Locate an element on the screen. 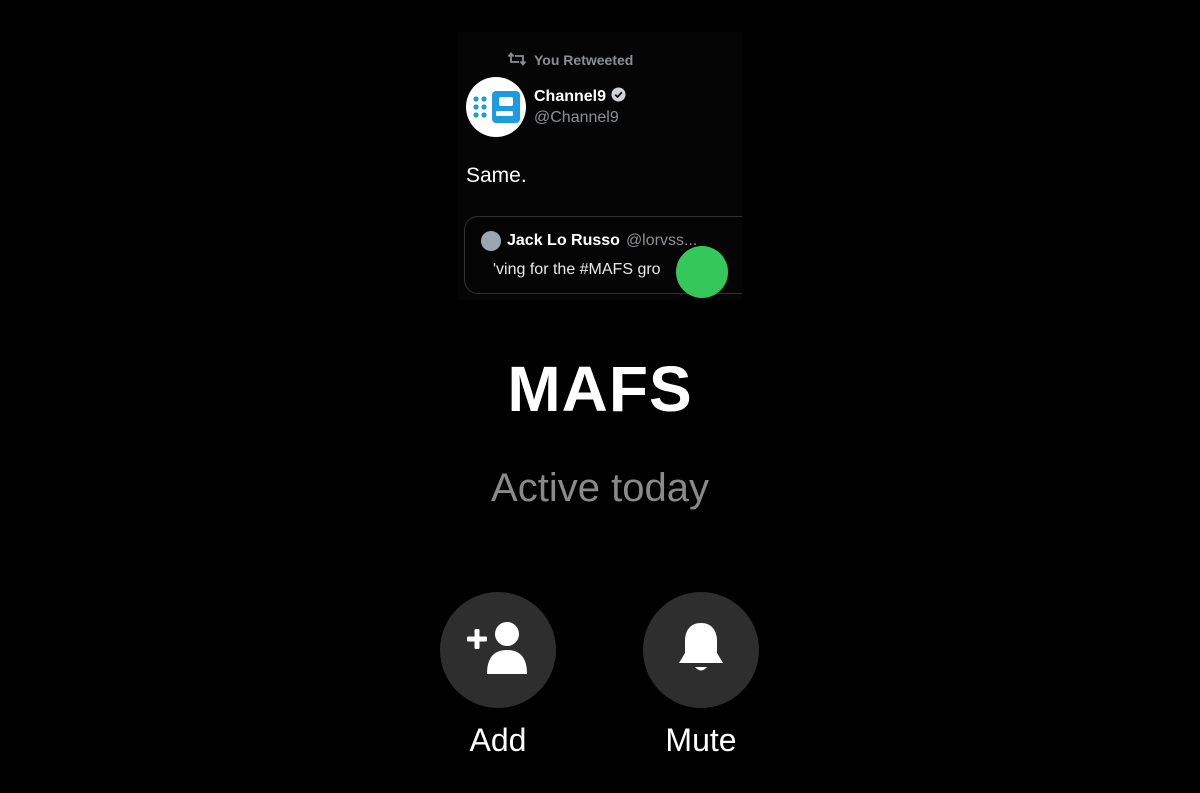  add-person-icon is located at coordinates (498, 650).